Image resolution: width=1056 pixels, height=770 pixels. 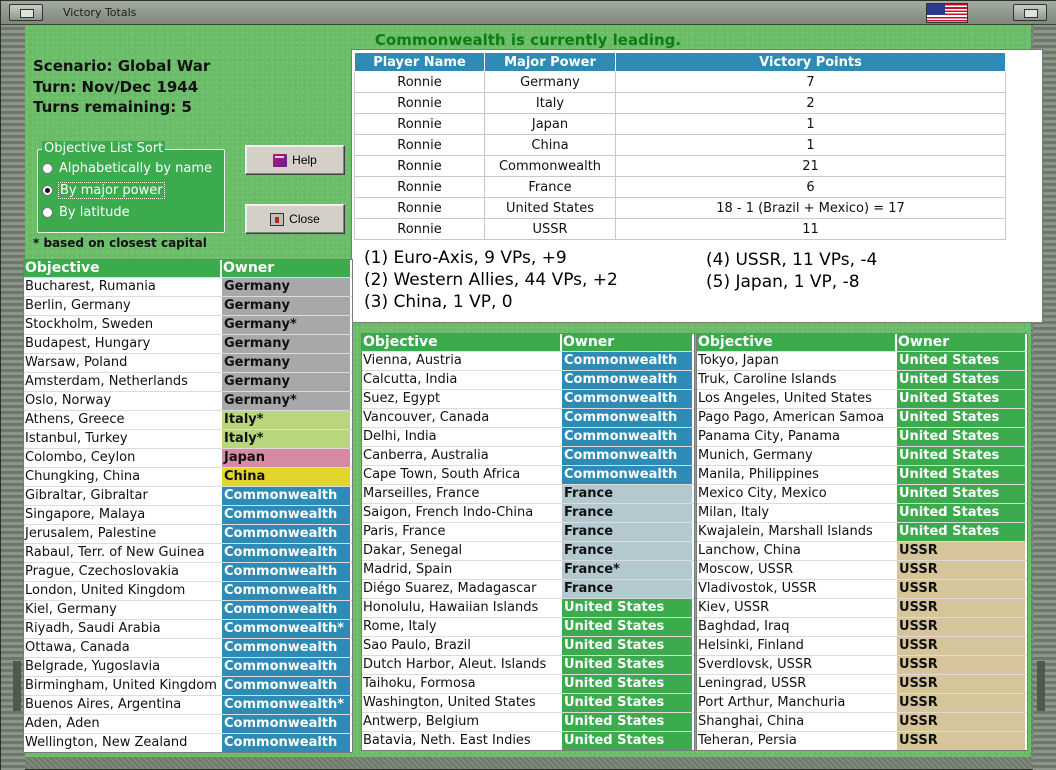 I want to click on objective-row: Madrid, Spain France*, so click(x=528, y=569).